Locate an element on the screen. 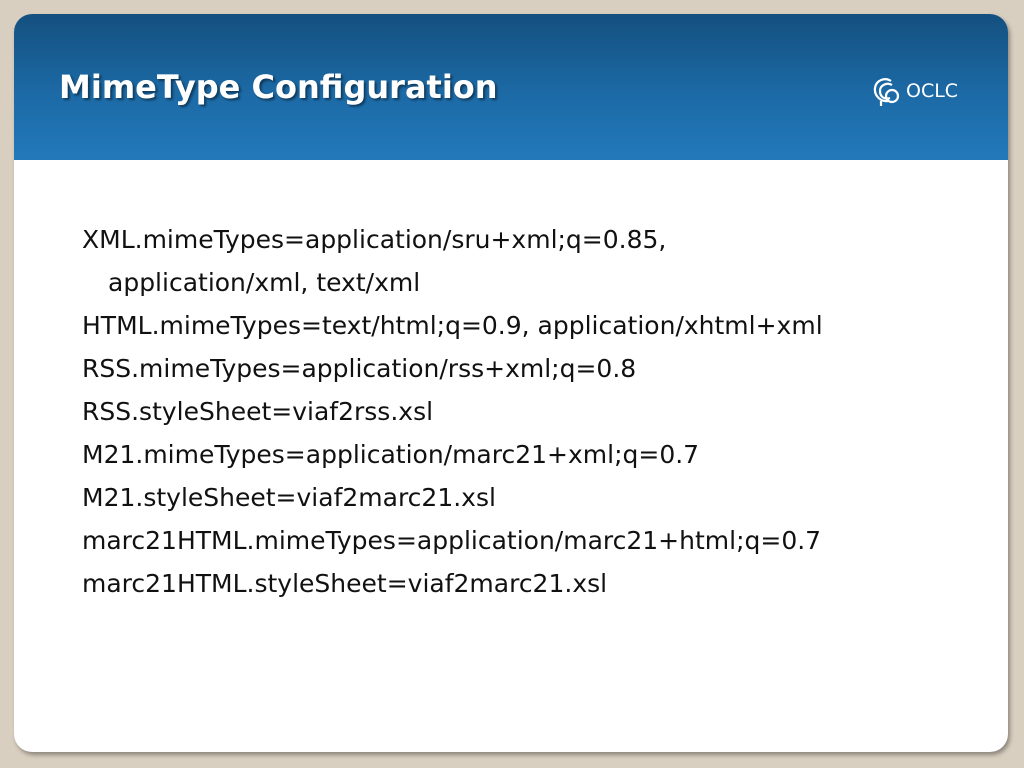  config-line: M21.styleSheet=viaf2marc21.xsl is located at coordinates (289, 497).